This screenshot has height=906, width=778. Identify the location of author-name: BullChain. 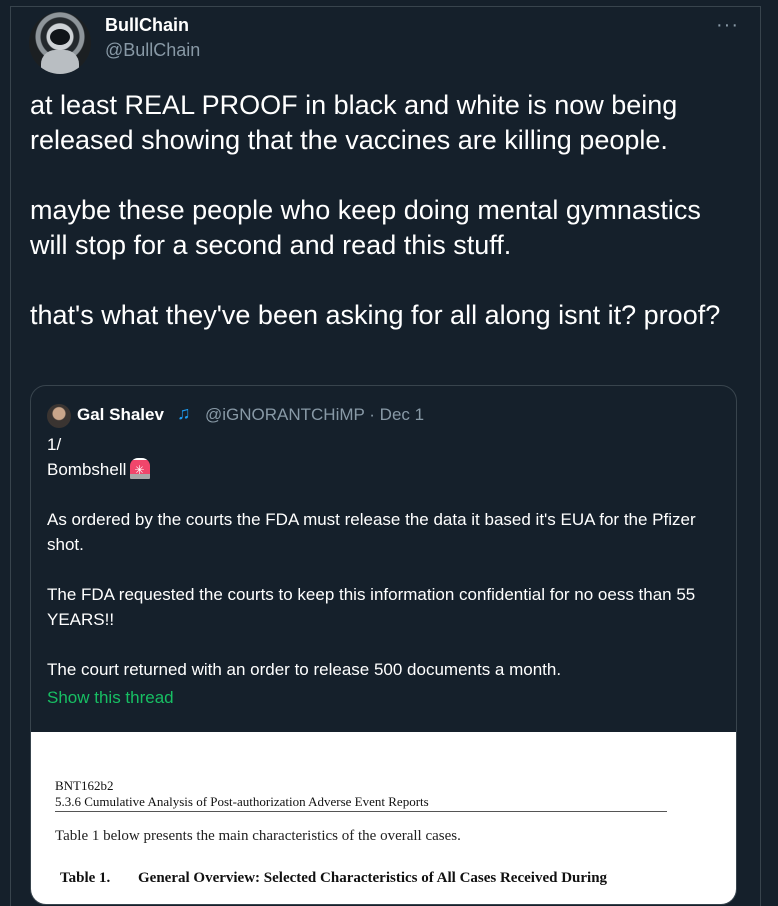
(147, 25).